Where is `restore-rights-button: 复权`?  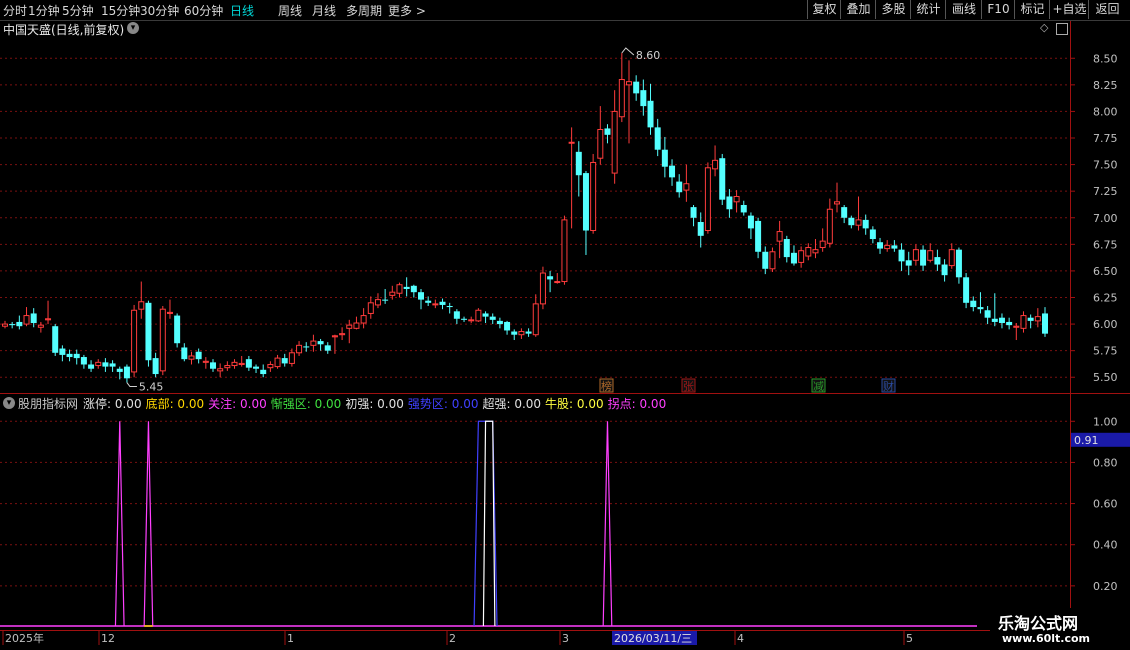 restore-rights-button: 复权 is located at coordinates (824, 9).